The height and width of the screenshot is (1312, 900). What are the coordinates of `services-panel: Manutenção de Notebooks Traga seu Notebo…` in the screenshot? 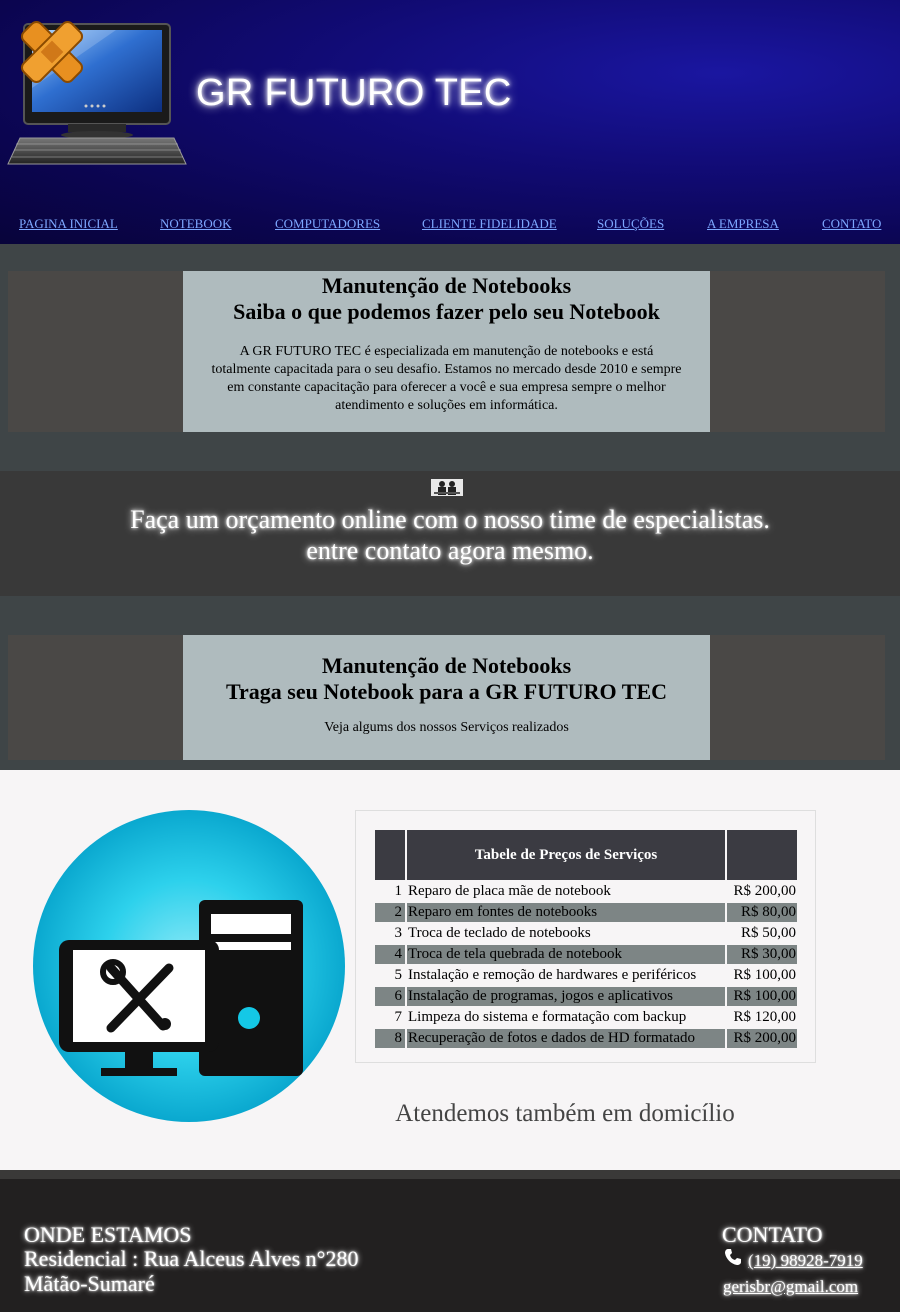 It's located at (446, 697).